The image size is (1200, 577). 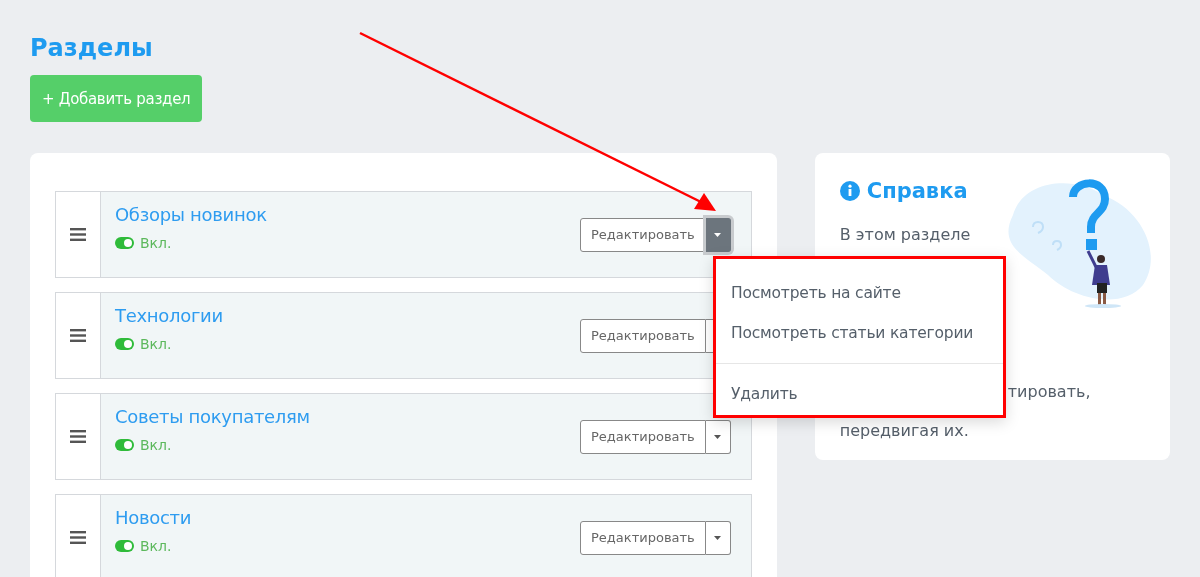 What do you see at coordinates (849, 191) in the screenshot?
I see `info-icon` at bounding box center [849, 191].